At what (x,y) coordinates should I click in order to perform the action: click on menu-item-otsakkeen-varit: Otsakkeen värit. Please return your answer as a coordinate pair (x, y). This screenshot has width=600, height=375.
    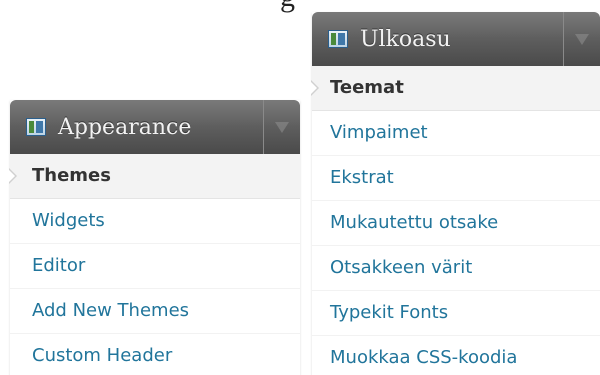
    Looking at the image, I should click on (456, 268).